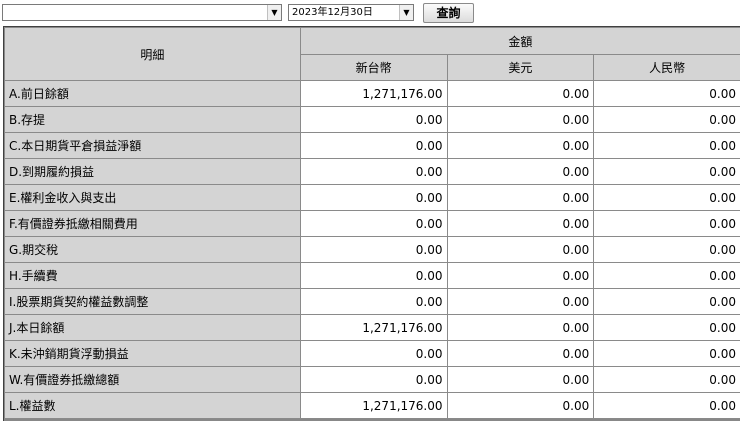 The width and height of the screenshot is (740, 421). What do you see at coordinates (153, 380) in the screenshot?
I see `row-label: W.有價證券抵繳總額` at bounding box center [153, 380].